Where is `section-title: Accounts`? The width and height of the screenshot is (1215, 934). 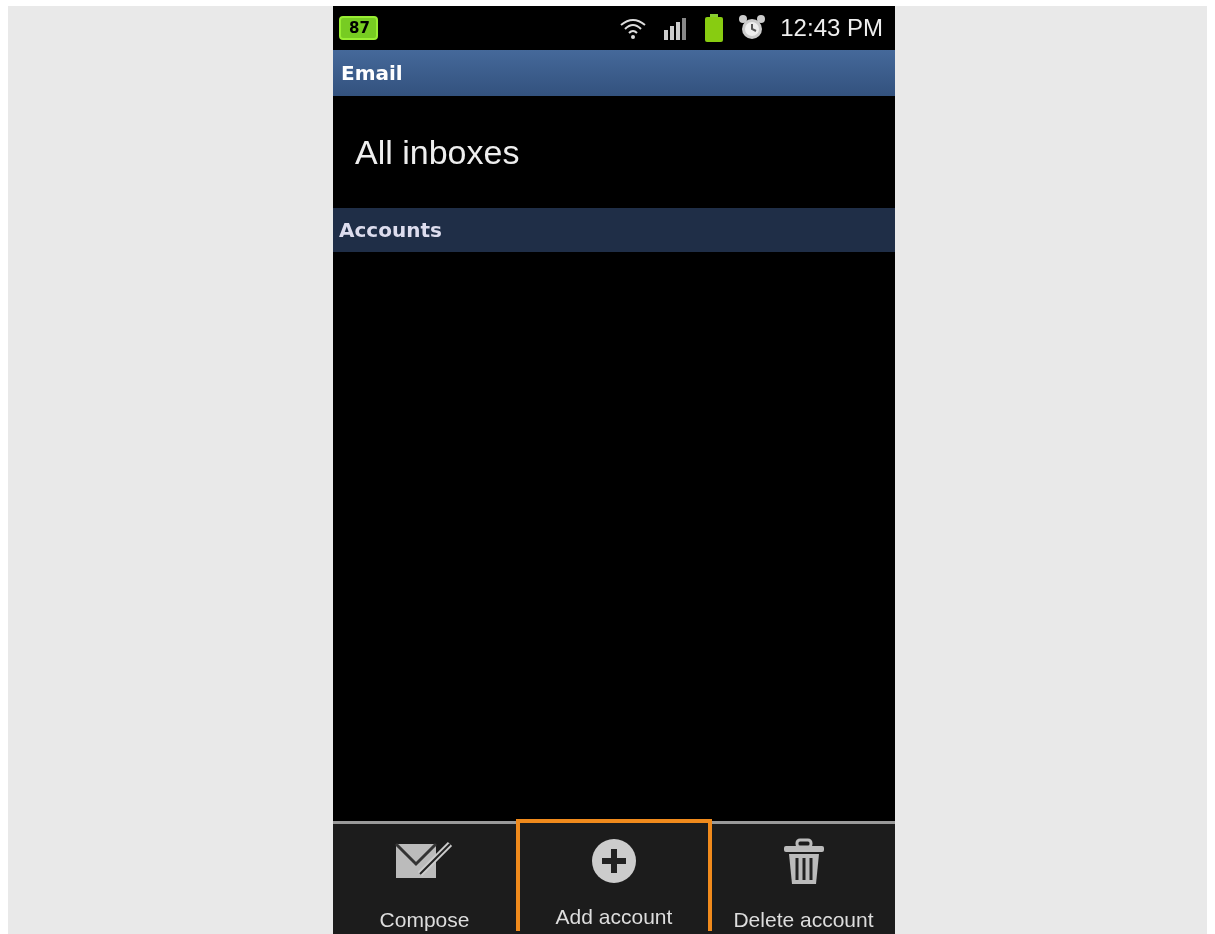 section-title: Accounts is located at coordinates (390, 230).